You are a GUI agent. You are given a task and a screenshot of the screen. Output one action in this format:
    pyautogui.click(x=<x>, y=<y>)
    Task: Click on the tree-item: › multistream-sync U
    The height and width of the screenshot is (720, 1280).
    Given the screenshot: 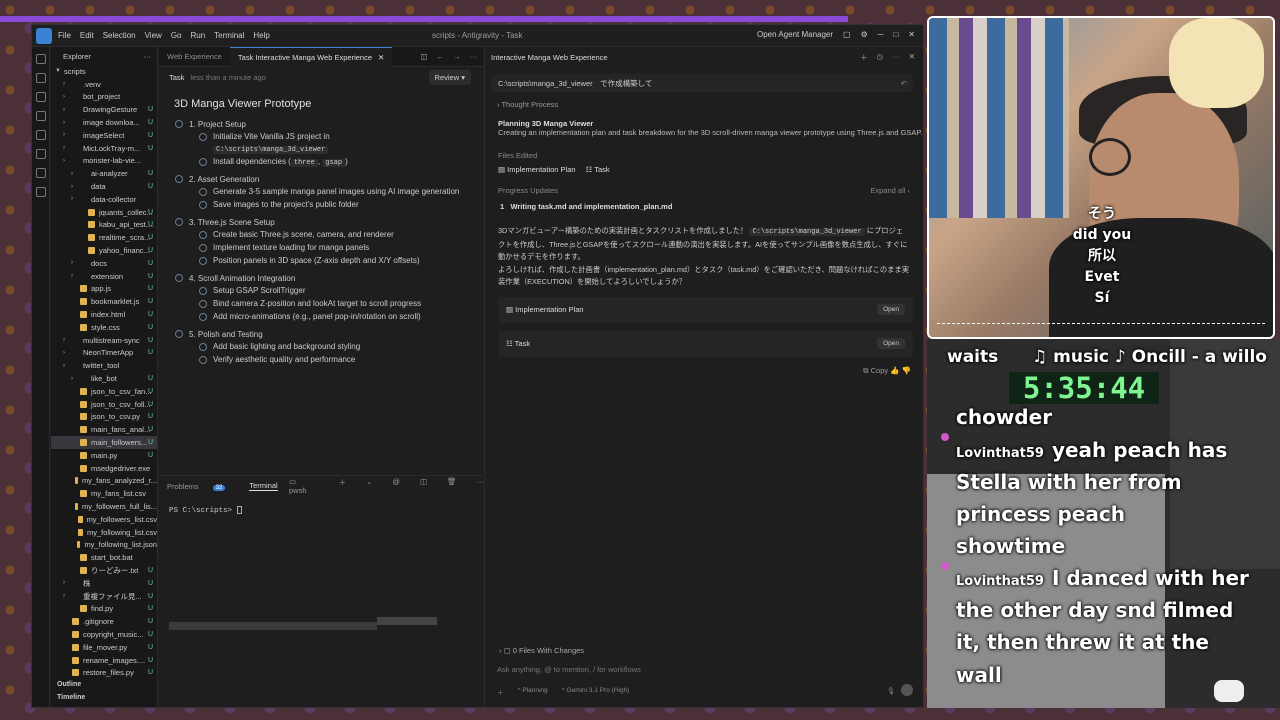 What is the action you would take?
    pyautogui.click(x=104, y=340)
    